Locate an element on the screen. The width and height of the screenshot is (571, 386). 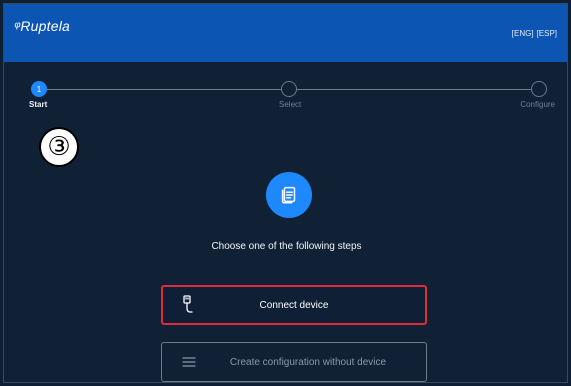
connect-device-label: Connect device is located at coordinates (294, 305).